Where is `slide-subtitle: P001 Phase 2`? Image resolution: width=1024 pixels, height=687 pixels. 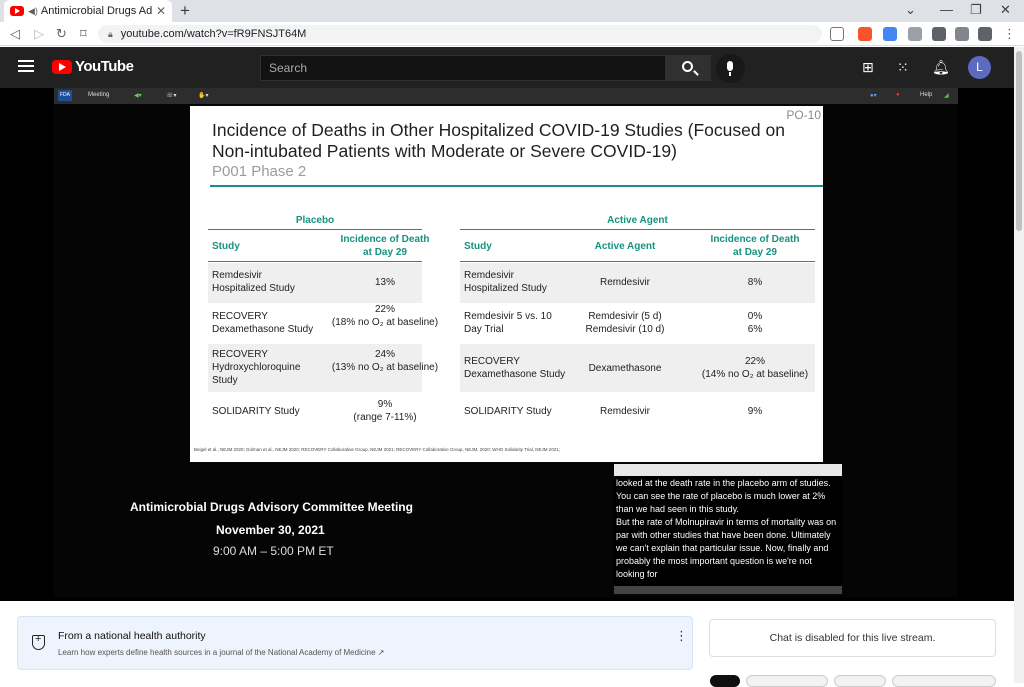 slide-subtitle: P001 Phase 2 is located at coordinates (259, 171).